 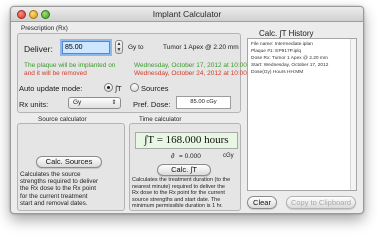 What do you see at coordinates (152, 104) in the screenshot?
I see `pref-dose-label: Pref. Dose:` at bounding box center [152, 104].